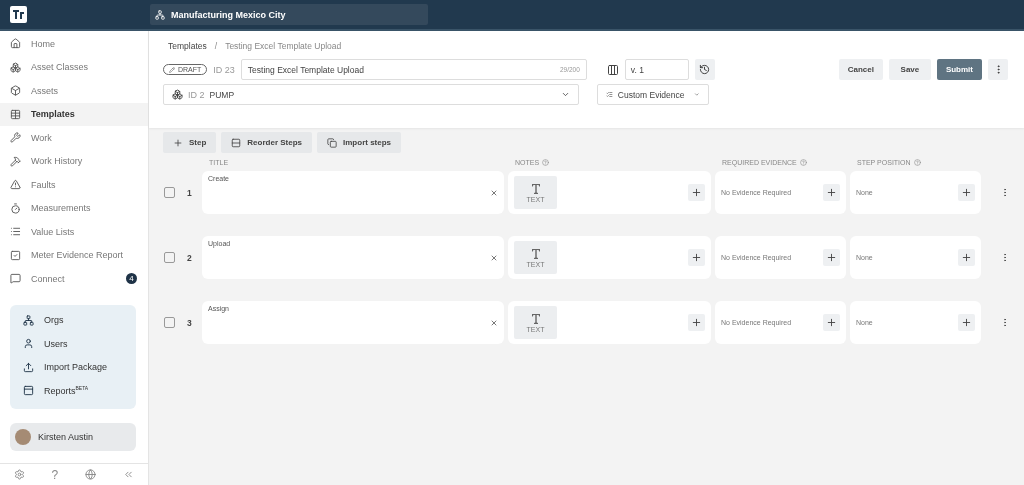 This screenshot has height=485, width=1024. Describe the element at coordinates (74, 161) in the screenshot. I see `nav-item: Work History` at that location.